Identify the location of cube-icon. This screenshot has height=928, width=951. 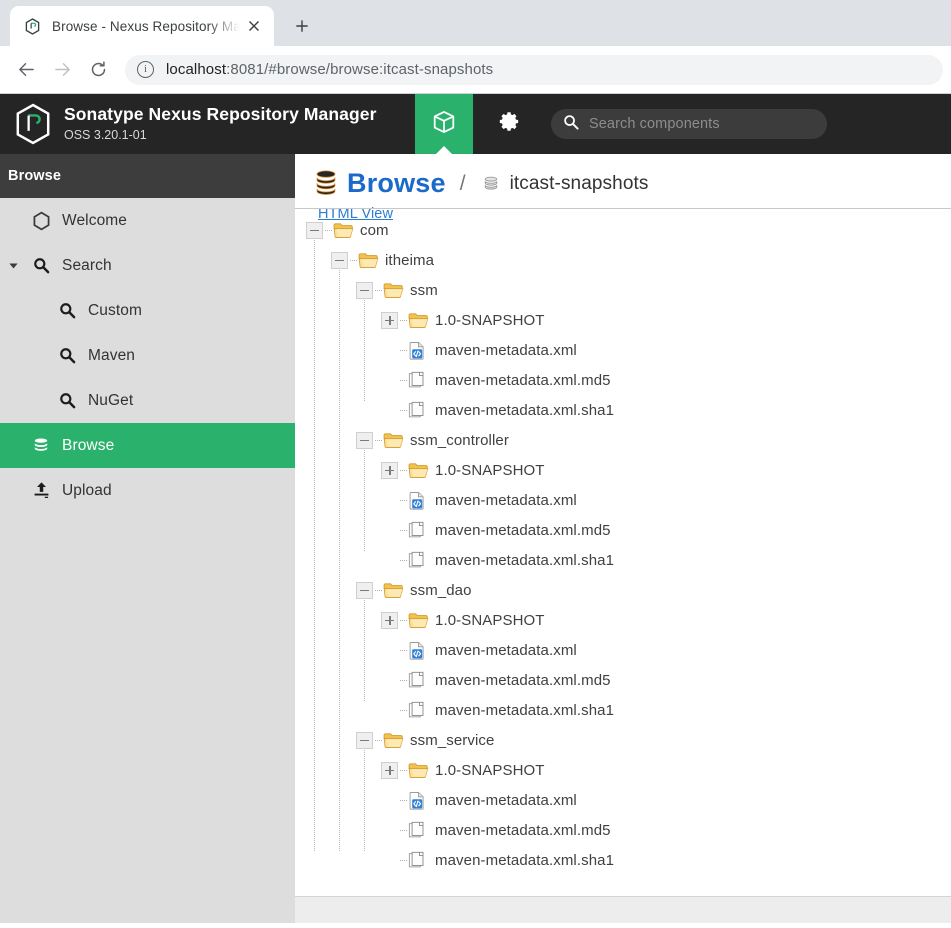
(444, 124).